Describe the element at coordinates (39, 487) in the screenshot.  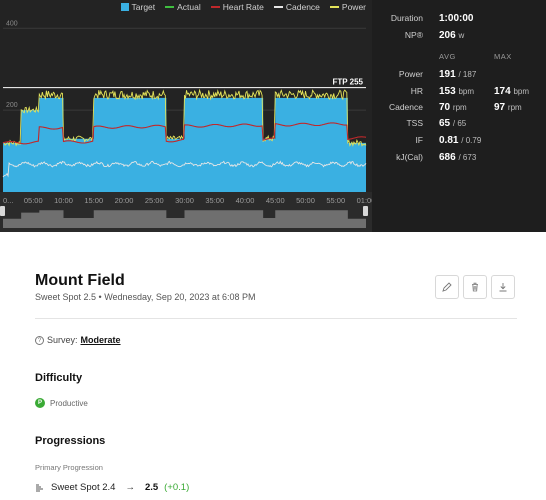
I see `progression-bars-icon` at that location.